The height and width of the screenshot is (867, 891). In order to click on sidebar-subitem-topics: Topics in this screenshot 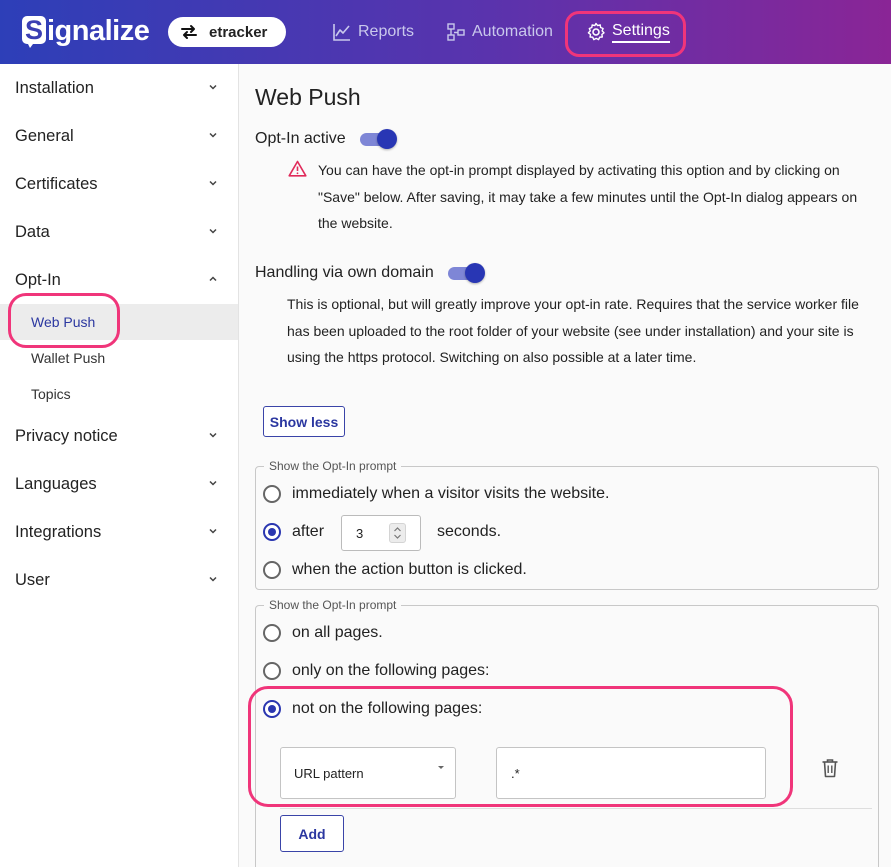, I will do `click(119, 394)`.